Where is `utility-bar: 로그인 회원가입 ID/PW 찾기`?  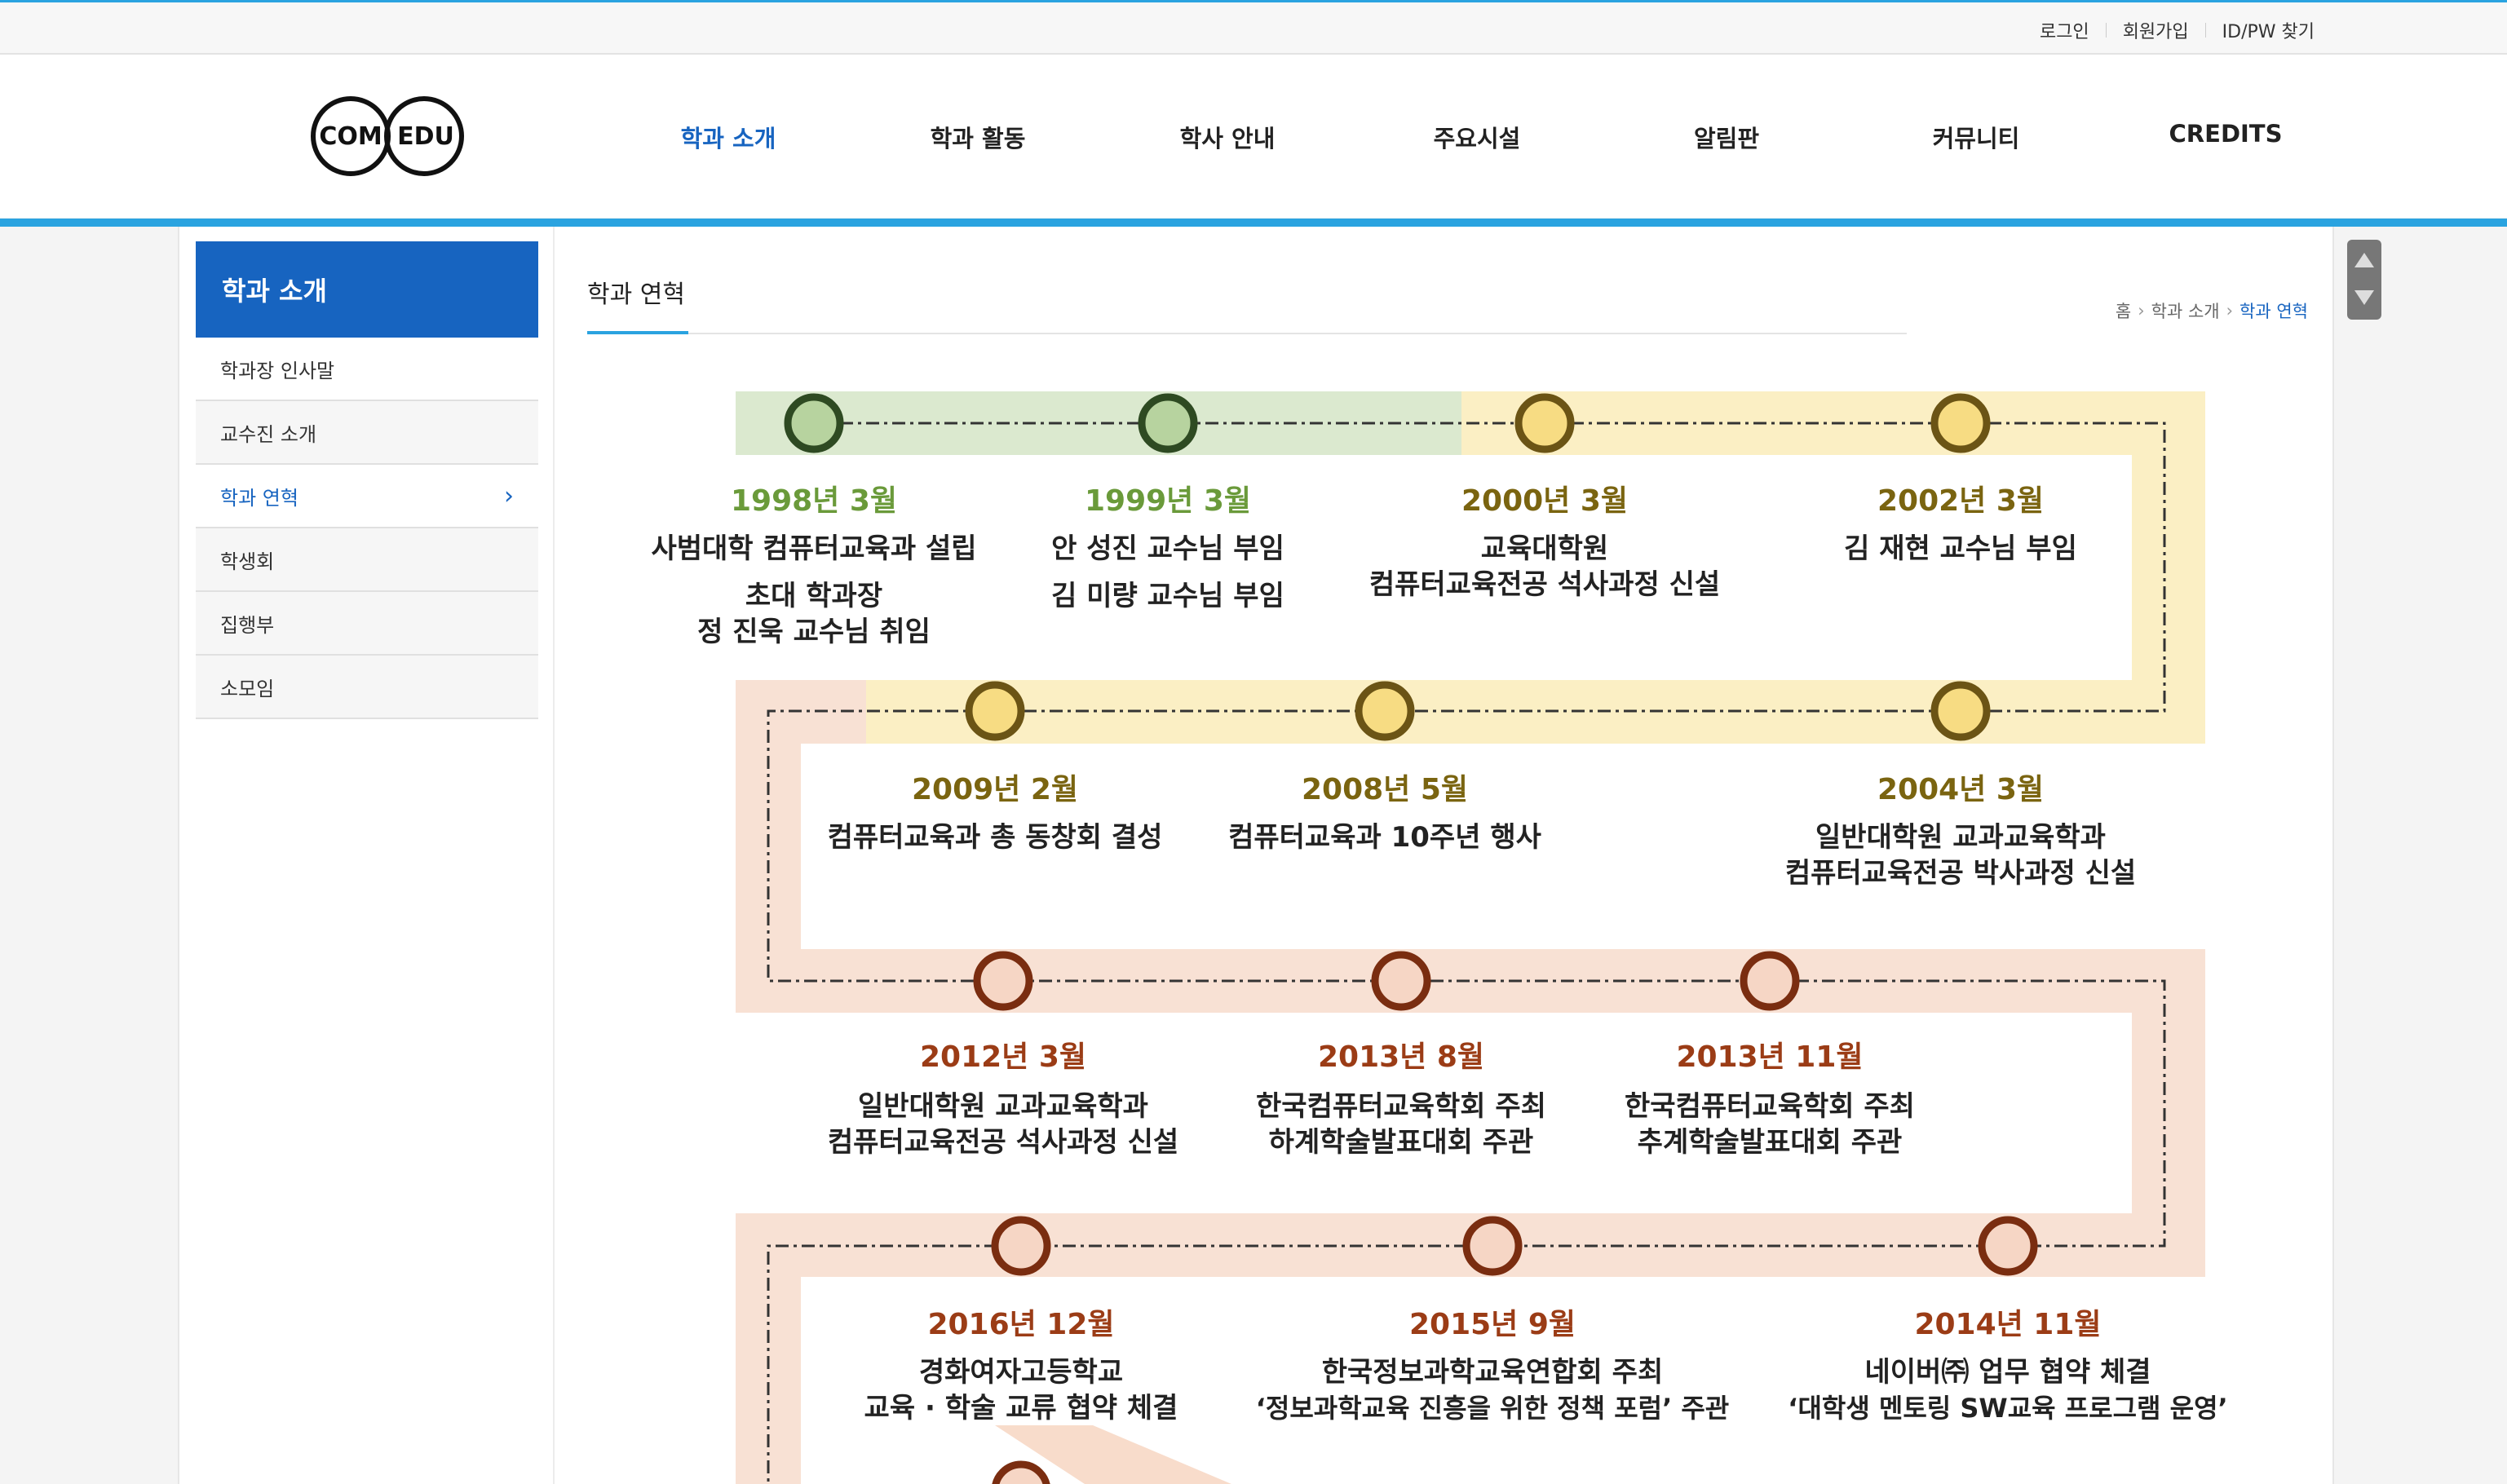 utility-bar: 로그인 회원가입 ID/PW 찾기 is located at coordinates (1253, 28).